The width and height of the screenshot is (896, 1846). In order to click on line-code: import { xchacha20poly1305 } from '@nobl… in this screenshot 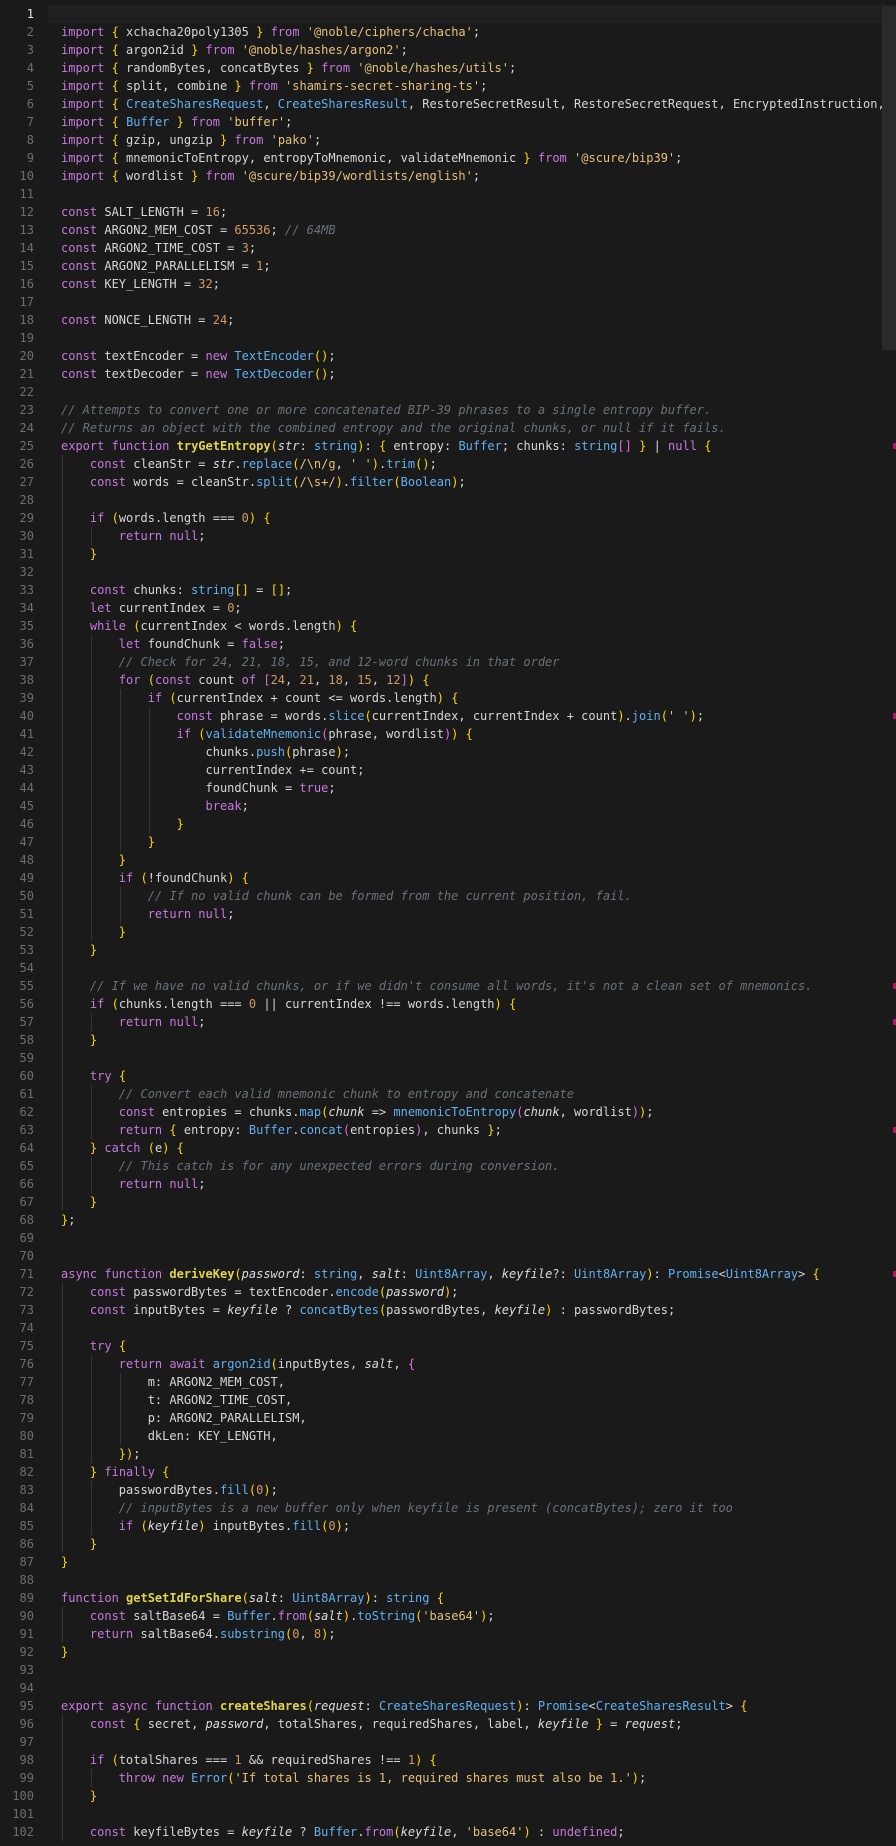, I will do `click(270, 32)`.